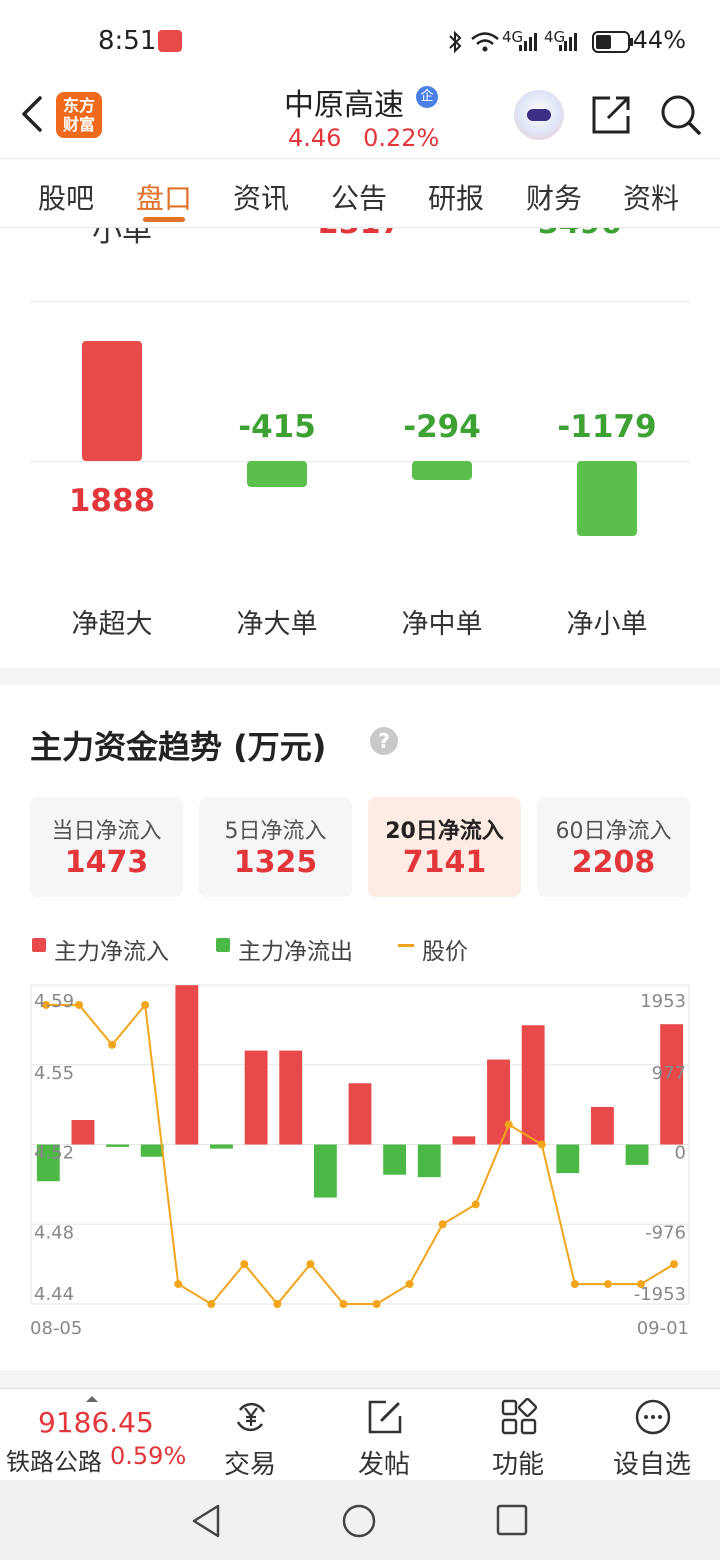 This screenshot has width=720, height=1560. I want to click on left-axis-tick: 4.59, so click(54, 1001).